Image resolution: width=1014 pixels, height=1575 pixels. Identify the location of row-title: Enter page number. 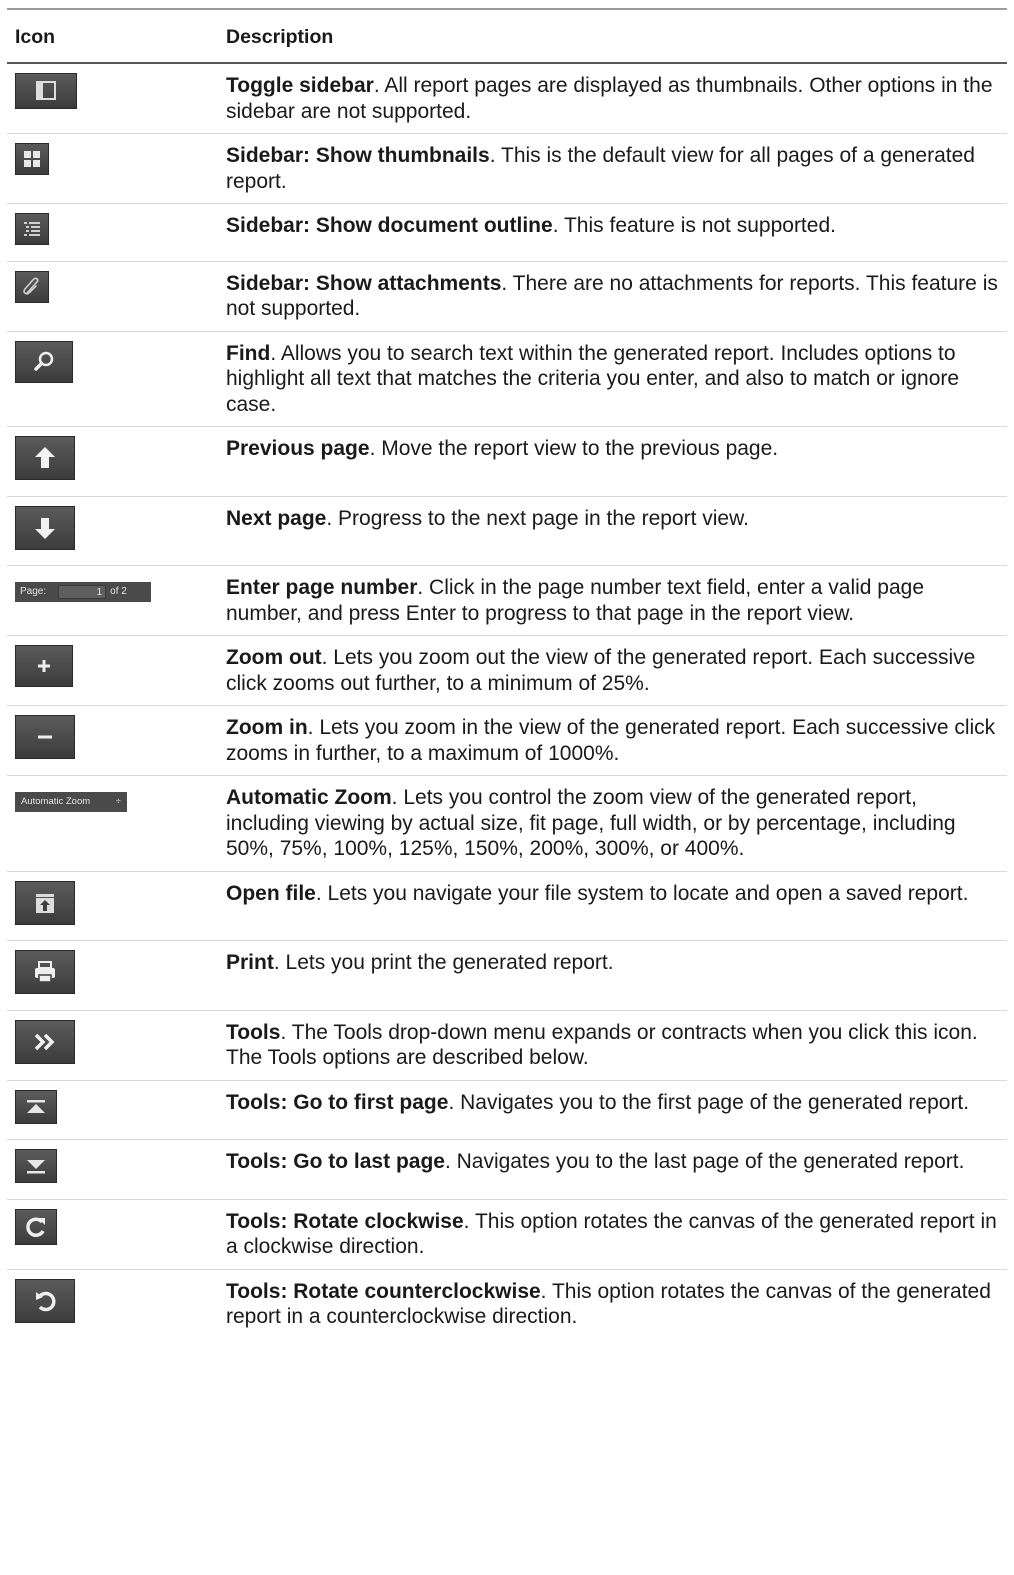
(322, 587).